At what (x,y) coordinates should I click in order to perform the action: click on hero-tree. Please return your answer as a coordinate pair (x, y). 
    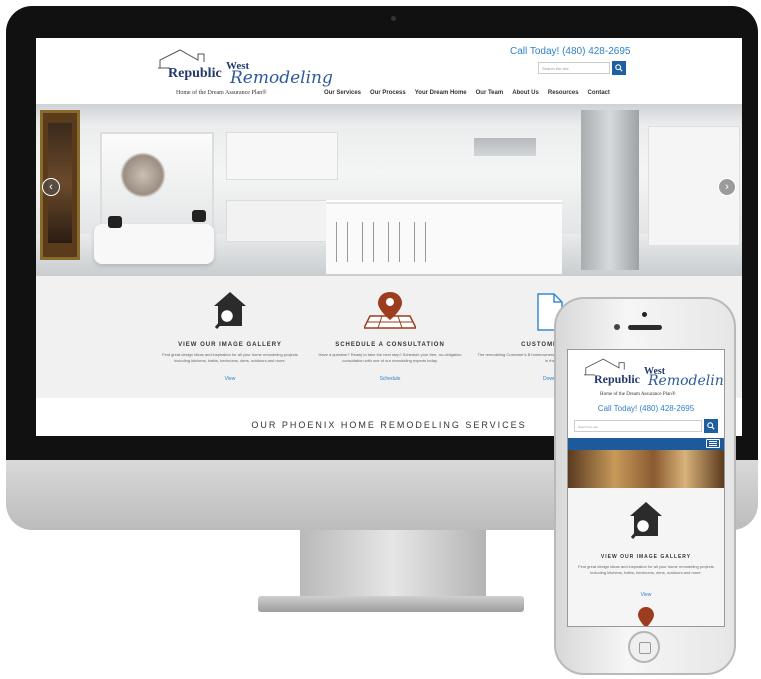
    Looking at the image, I should click on (143, 175).